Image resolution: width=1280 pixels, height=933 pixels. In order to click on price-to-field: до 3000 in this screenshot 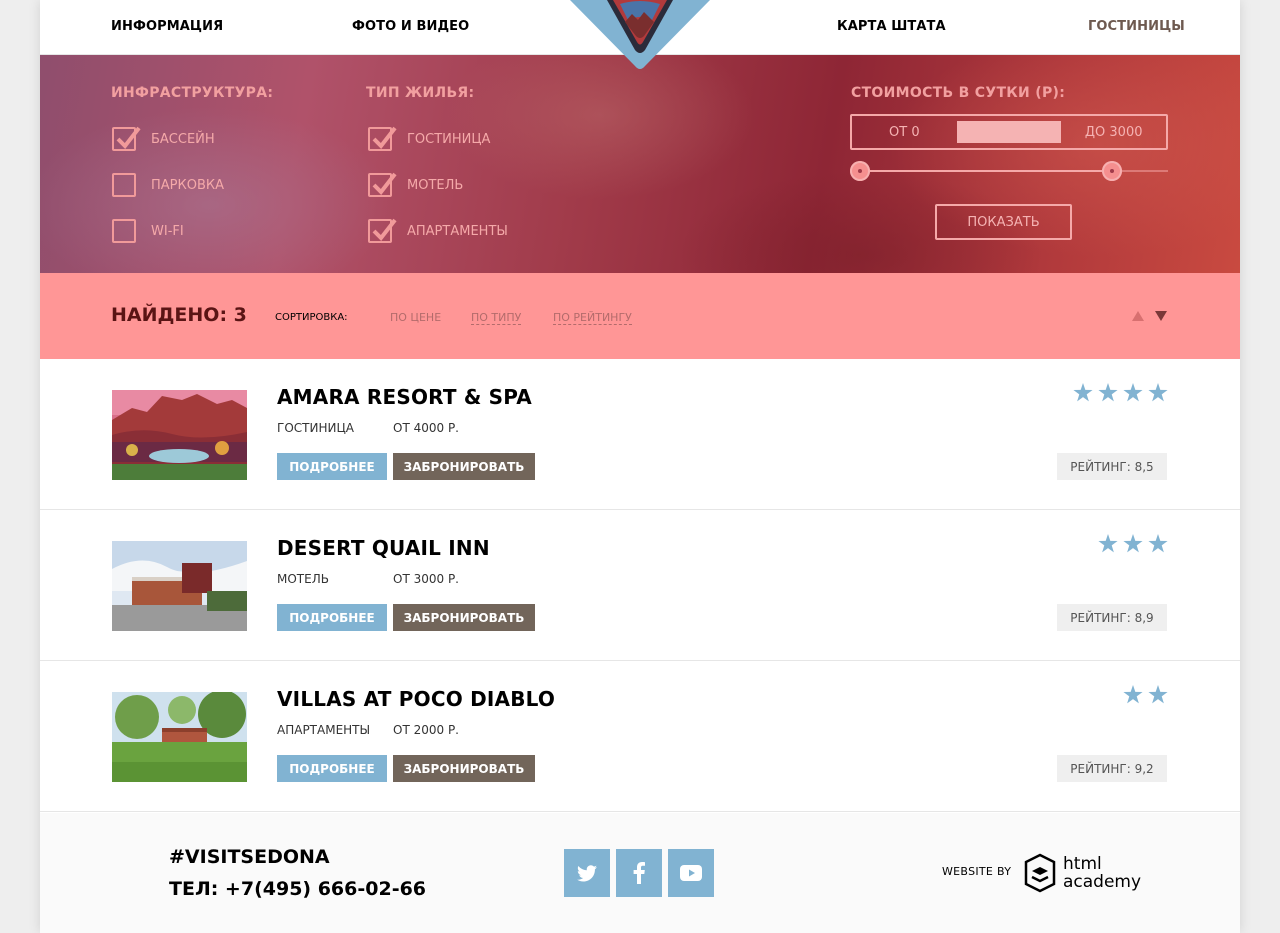, I will do `click(1113, 132)`.